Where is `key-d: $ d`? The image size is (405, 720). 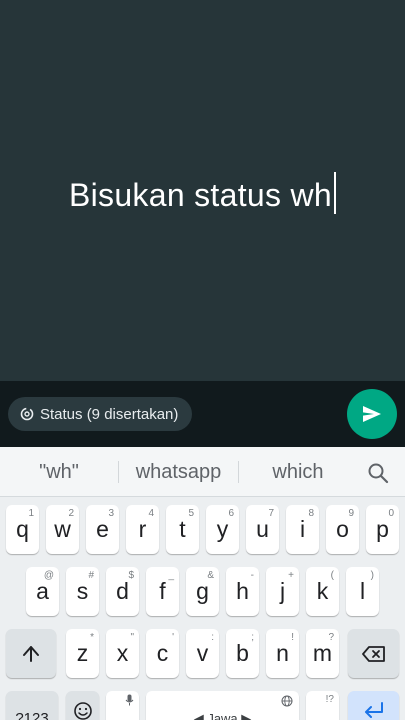 key-d: $ d is located at coordinates (122, 591).